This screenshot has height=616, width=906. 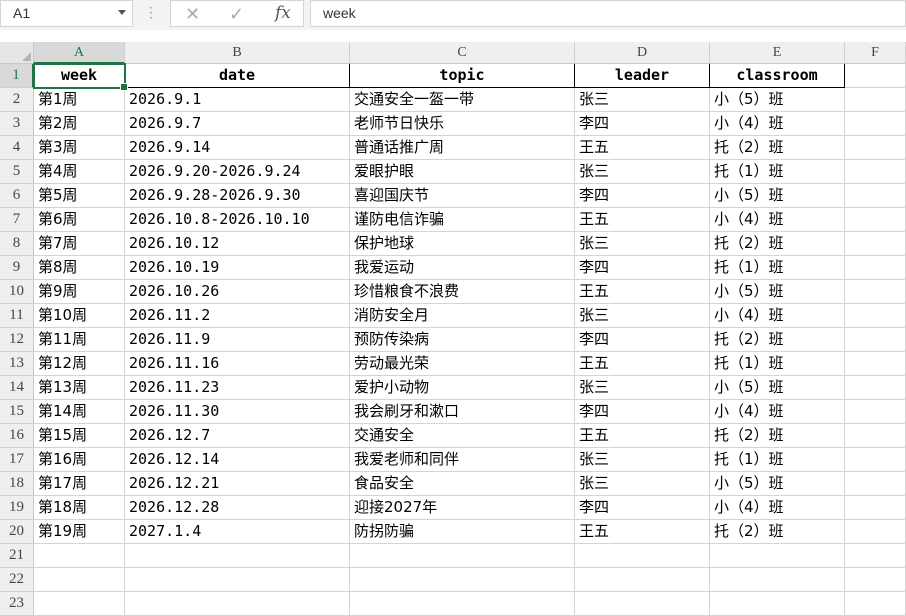 I want to click on column-header-b: B, so click(x=237, y=53).